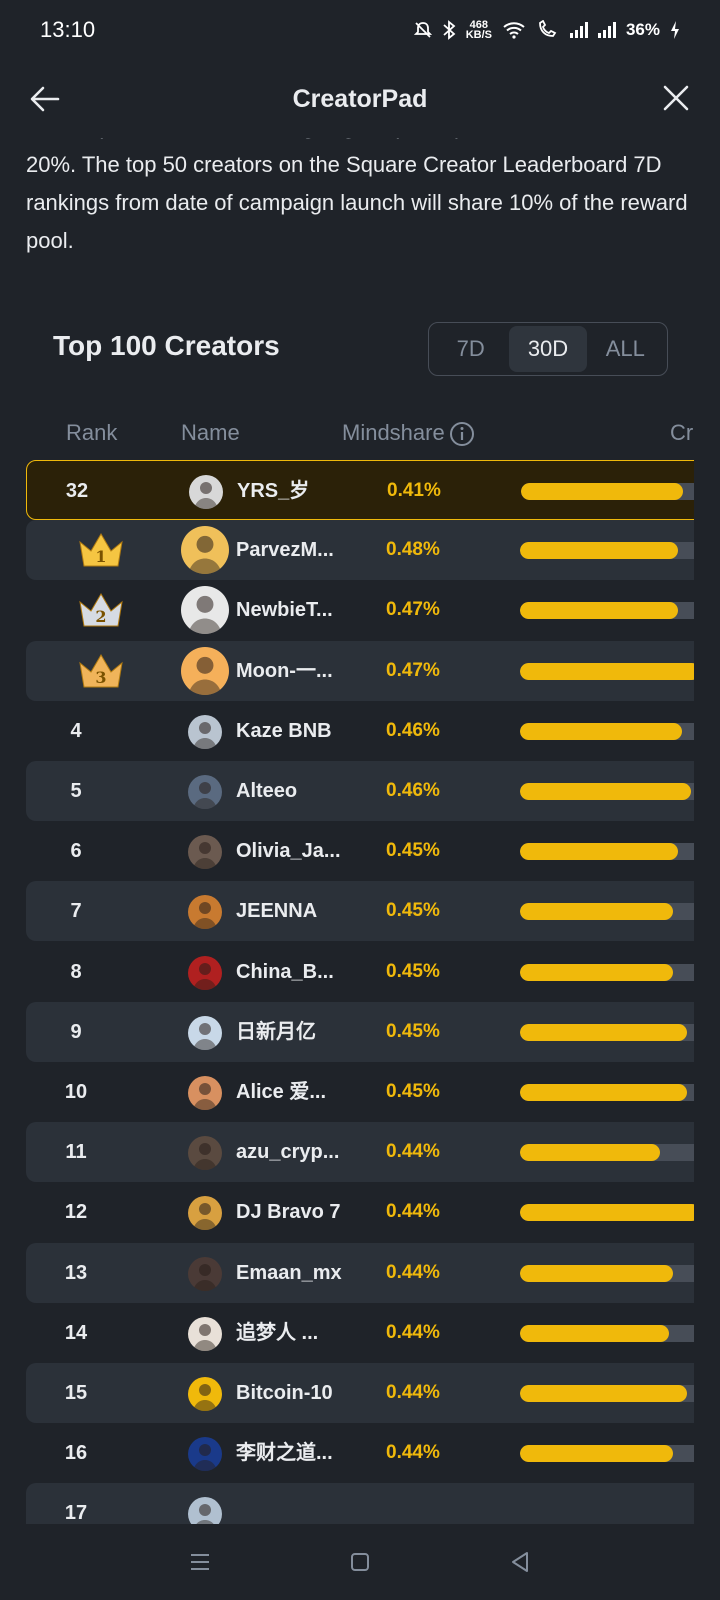  Describe the element at coordinates (360, 1092) in the screenshot. I see `table-row: 10 Alice 爱... 0.45%` at that location.